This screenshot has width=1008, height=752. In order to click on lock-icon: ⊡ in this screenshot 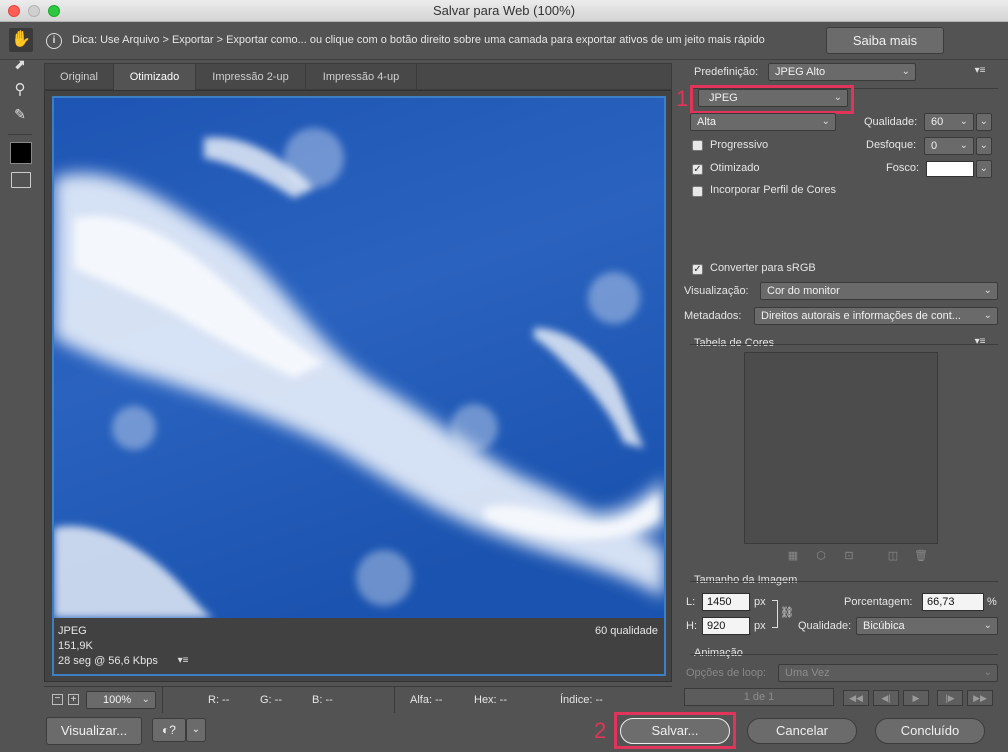, I will do `click(849, 556)`.